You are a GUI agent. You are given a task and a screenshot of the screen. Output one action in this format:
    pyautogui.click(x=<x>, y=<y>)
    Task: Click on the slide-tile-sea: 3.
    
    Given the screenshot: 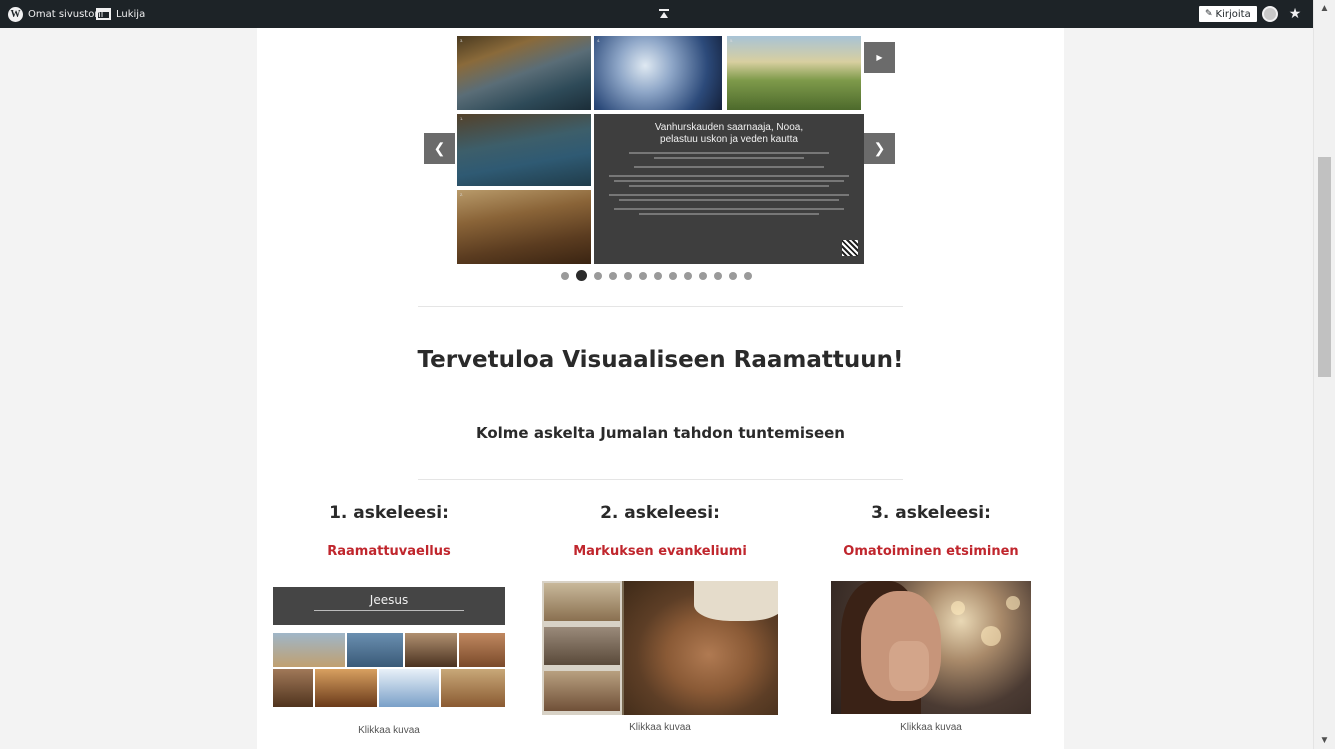 What is the action you would take?
    pyautogui.click(x=524, y=73)
    